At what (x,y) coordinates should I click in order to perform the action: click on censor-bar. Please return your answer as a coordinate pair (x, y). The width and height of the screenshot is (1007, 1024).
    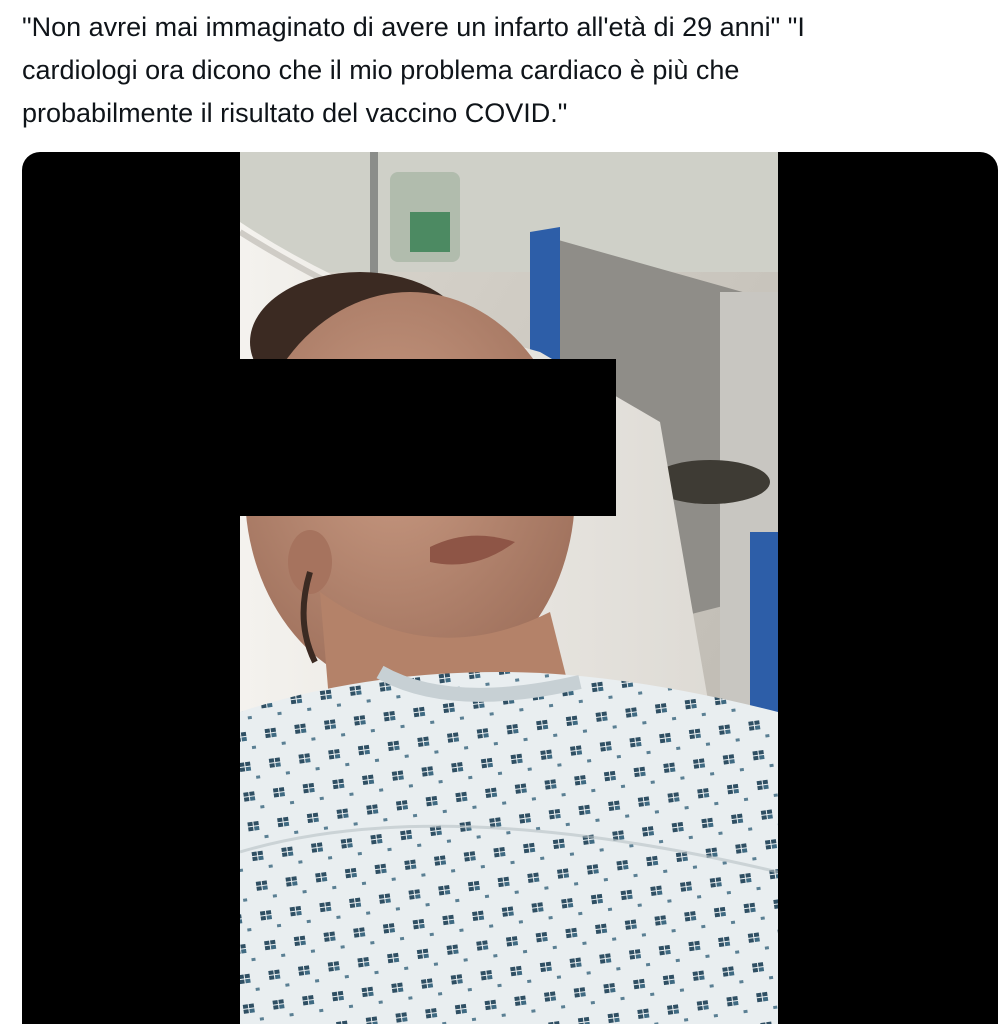
    Looking at the image, I should click on (428, 437).